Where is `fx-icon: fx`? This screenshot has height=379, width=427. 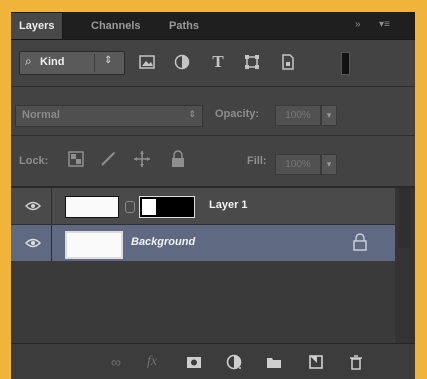
fx-icon: fx is located at coordinates (152, 362).